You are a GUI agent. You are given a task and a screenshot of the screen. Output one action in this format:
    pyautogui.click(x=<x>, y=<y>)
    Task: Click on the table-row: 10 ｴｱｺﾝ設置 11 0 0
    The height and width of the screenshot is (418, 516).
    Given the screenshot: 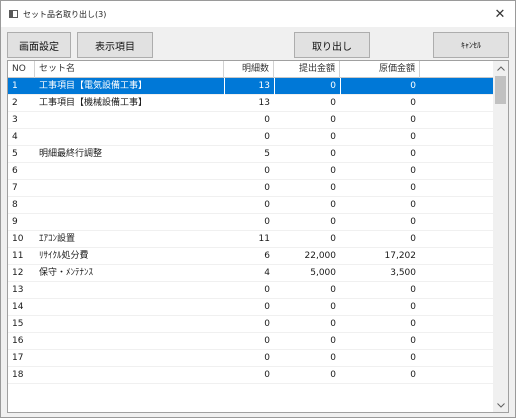 What is the action you would take?
    pyautogui.click(x=251, y=239)
    